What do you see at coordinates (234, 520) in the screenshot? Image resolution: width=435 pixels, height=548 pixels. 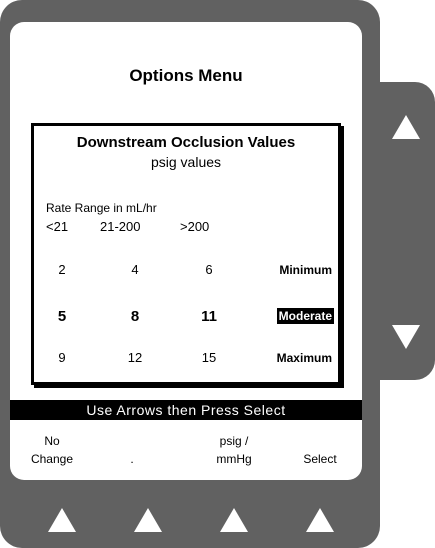 I see `softkey-3-arrow-icon` at bounding box center [234, 520].